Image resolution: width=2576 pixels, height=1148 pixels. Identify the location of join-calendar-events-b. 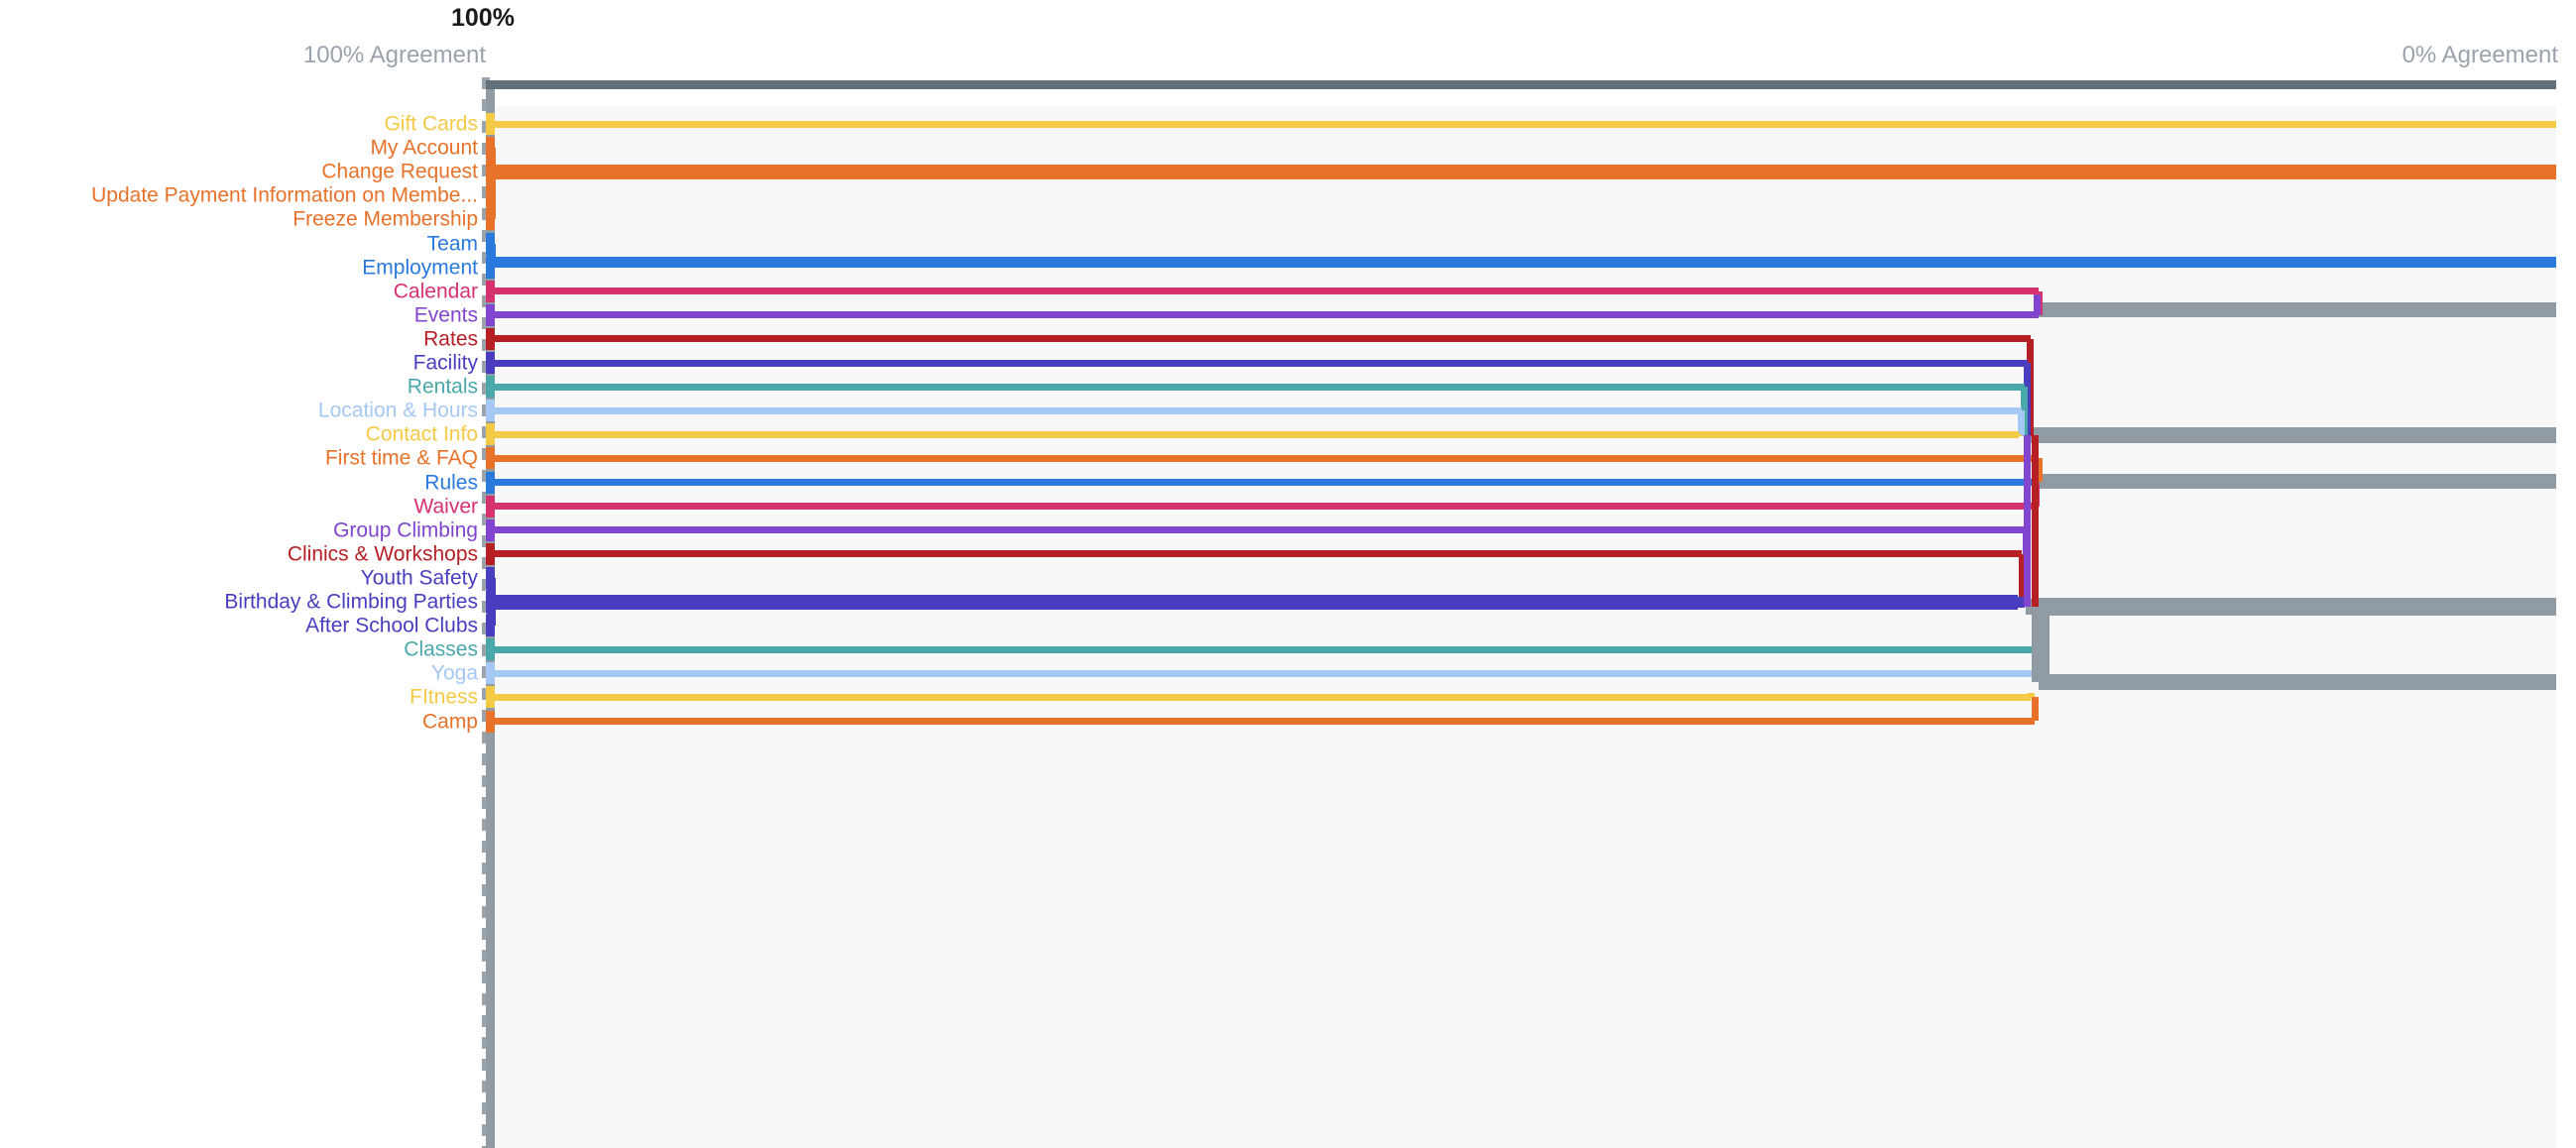
(2037, 304).